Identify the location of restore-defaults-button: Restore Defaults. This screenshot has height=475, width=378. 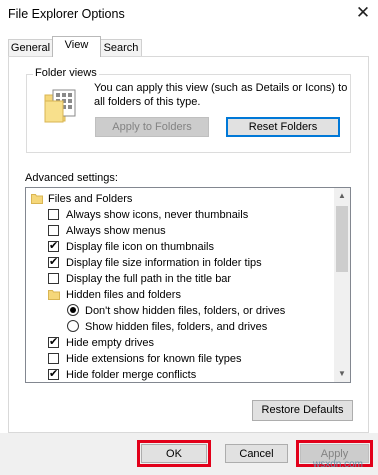
(302, 410).